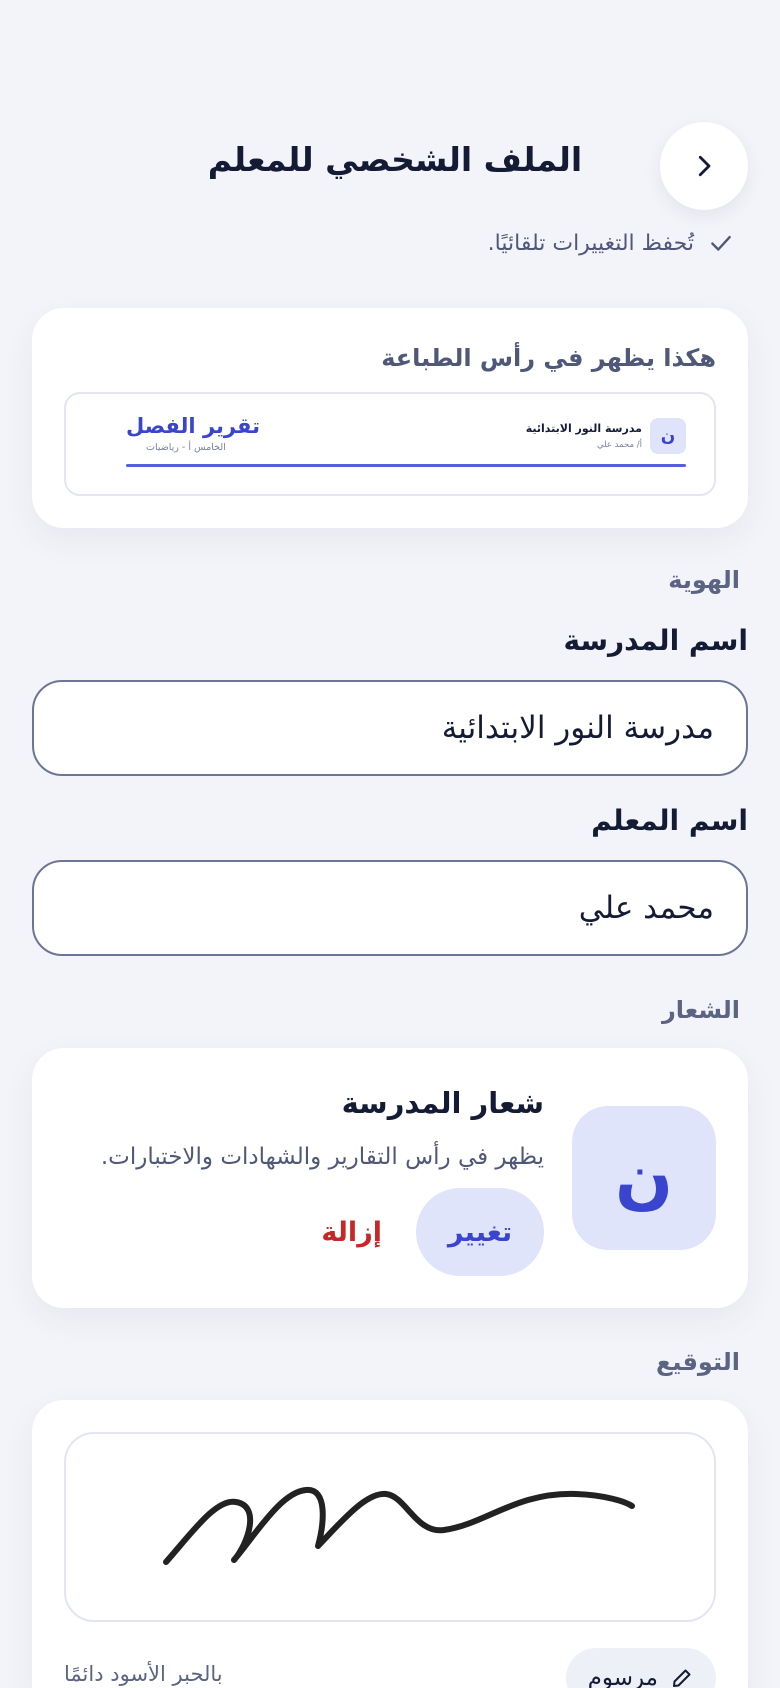 The width and height of the screenshot is (780, 1688). I want to click on teacher-name-label: اسم المعلم, so click(669, 820).